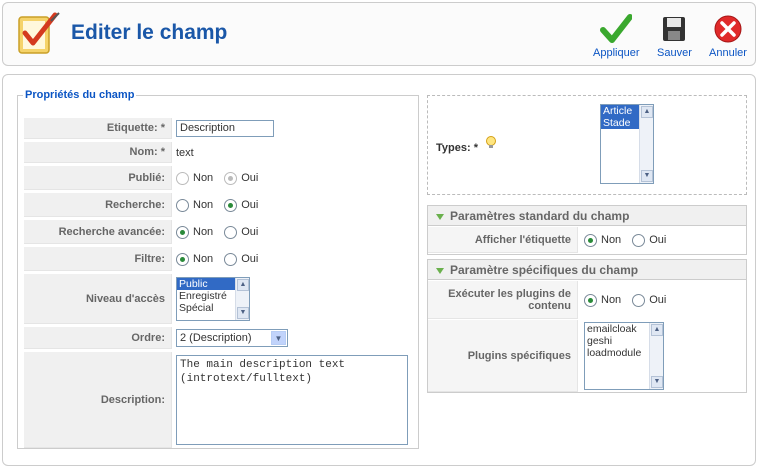  What do you see at coordinates (457, 148) in the screenshot?
I see `types-label: Types: *` at bounding box center [457, 148].